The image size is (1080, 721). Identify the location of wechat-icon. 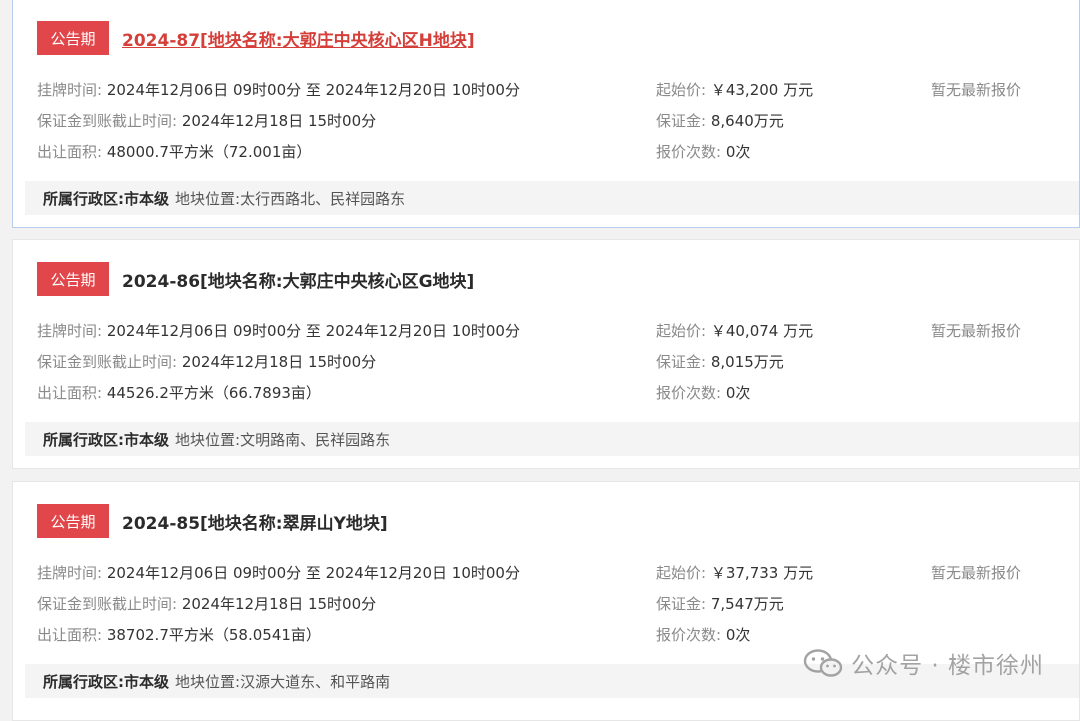
(823, 663).